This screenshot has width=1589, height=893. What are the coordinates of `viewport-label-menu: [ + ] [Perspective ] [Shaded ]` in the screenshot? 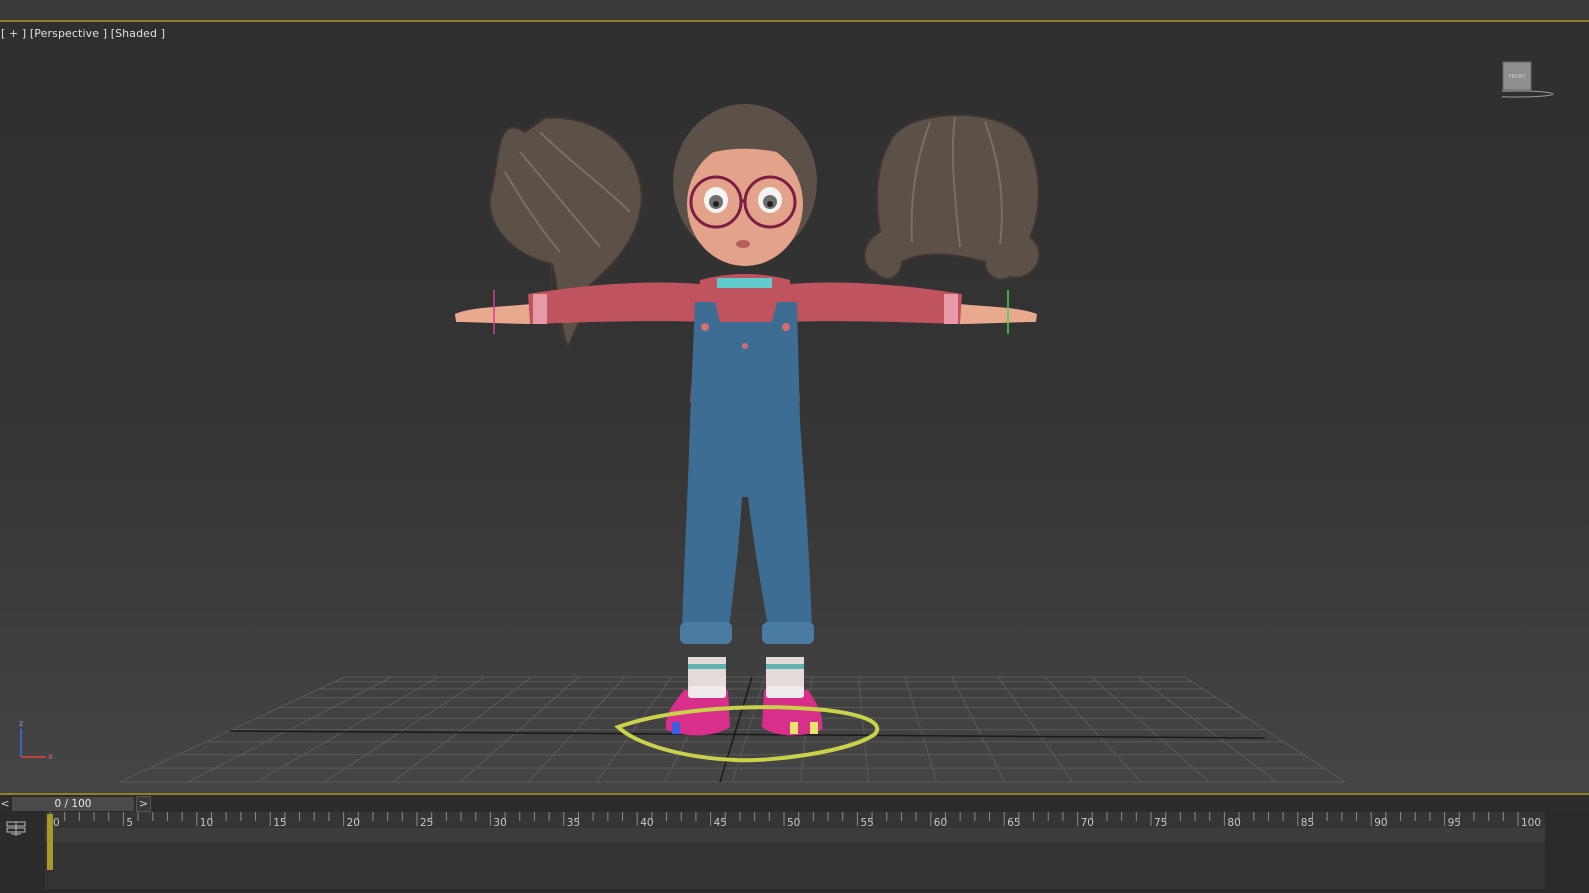 It's located at (83, 33).